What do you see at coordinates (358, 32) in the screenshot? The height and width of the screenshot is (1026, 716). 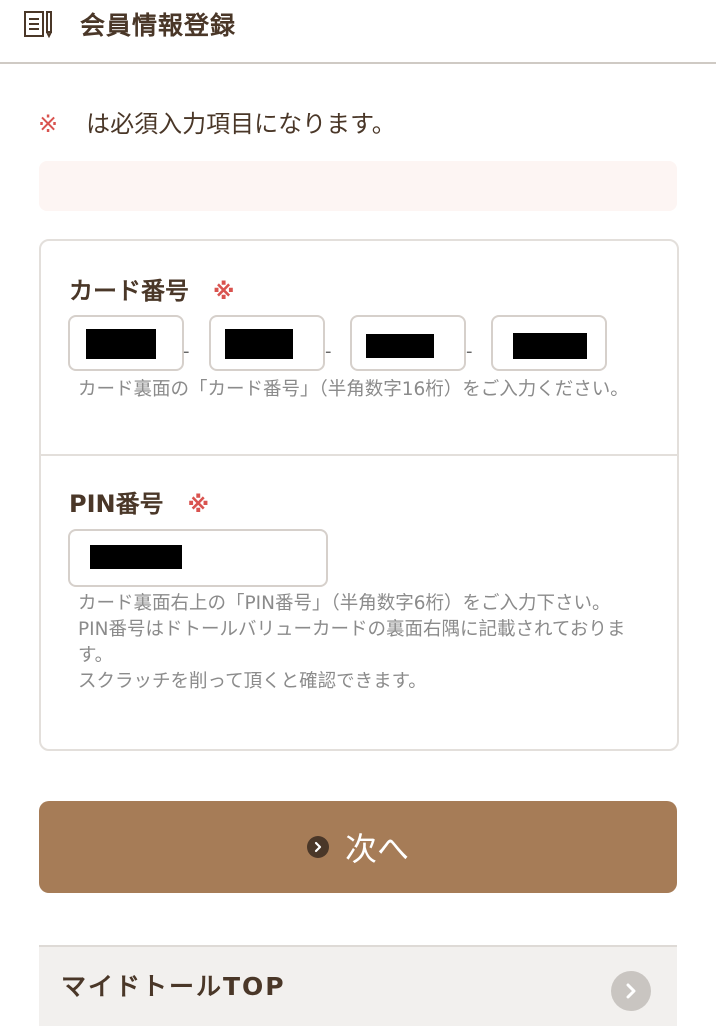 I see `page-header: 会員情報登録` at bounding box center [358, 32].